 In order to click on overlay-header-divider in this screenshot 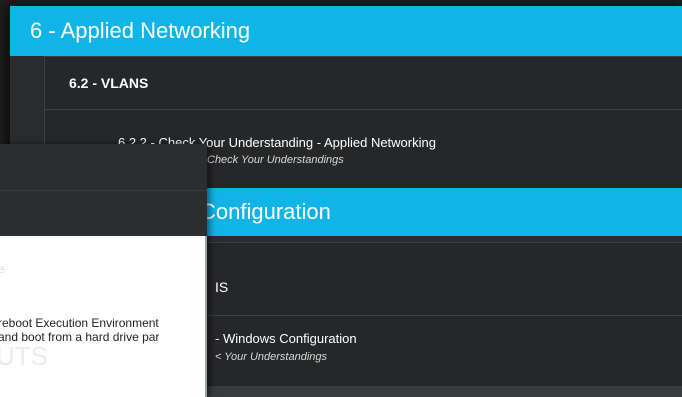, I will do `click(103, 190)`.